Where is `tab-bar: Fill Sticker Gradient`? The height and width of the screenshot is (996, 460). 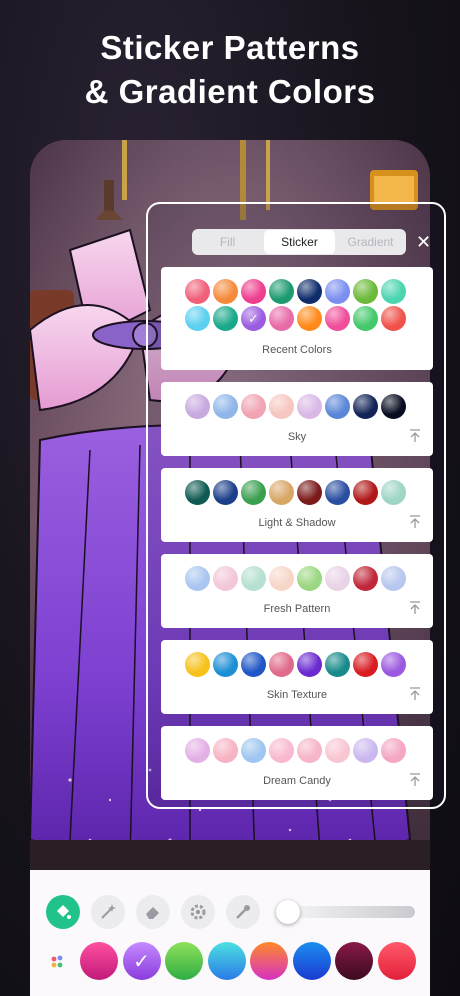 tab-bar: Fill Sticker Gradient is located at coordinates (299, 242).